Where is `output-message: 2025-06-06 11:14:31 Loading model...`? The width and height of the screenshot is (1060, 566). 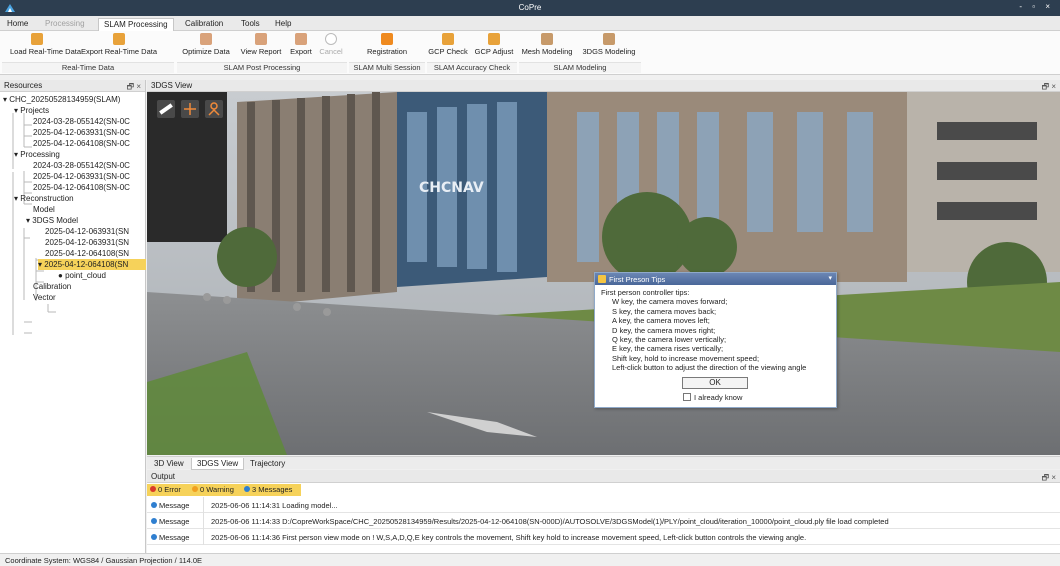 output-message: 2025-06-06 11:14:31 Loading model... is located at coordinates (274, 505).